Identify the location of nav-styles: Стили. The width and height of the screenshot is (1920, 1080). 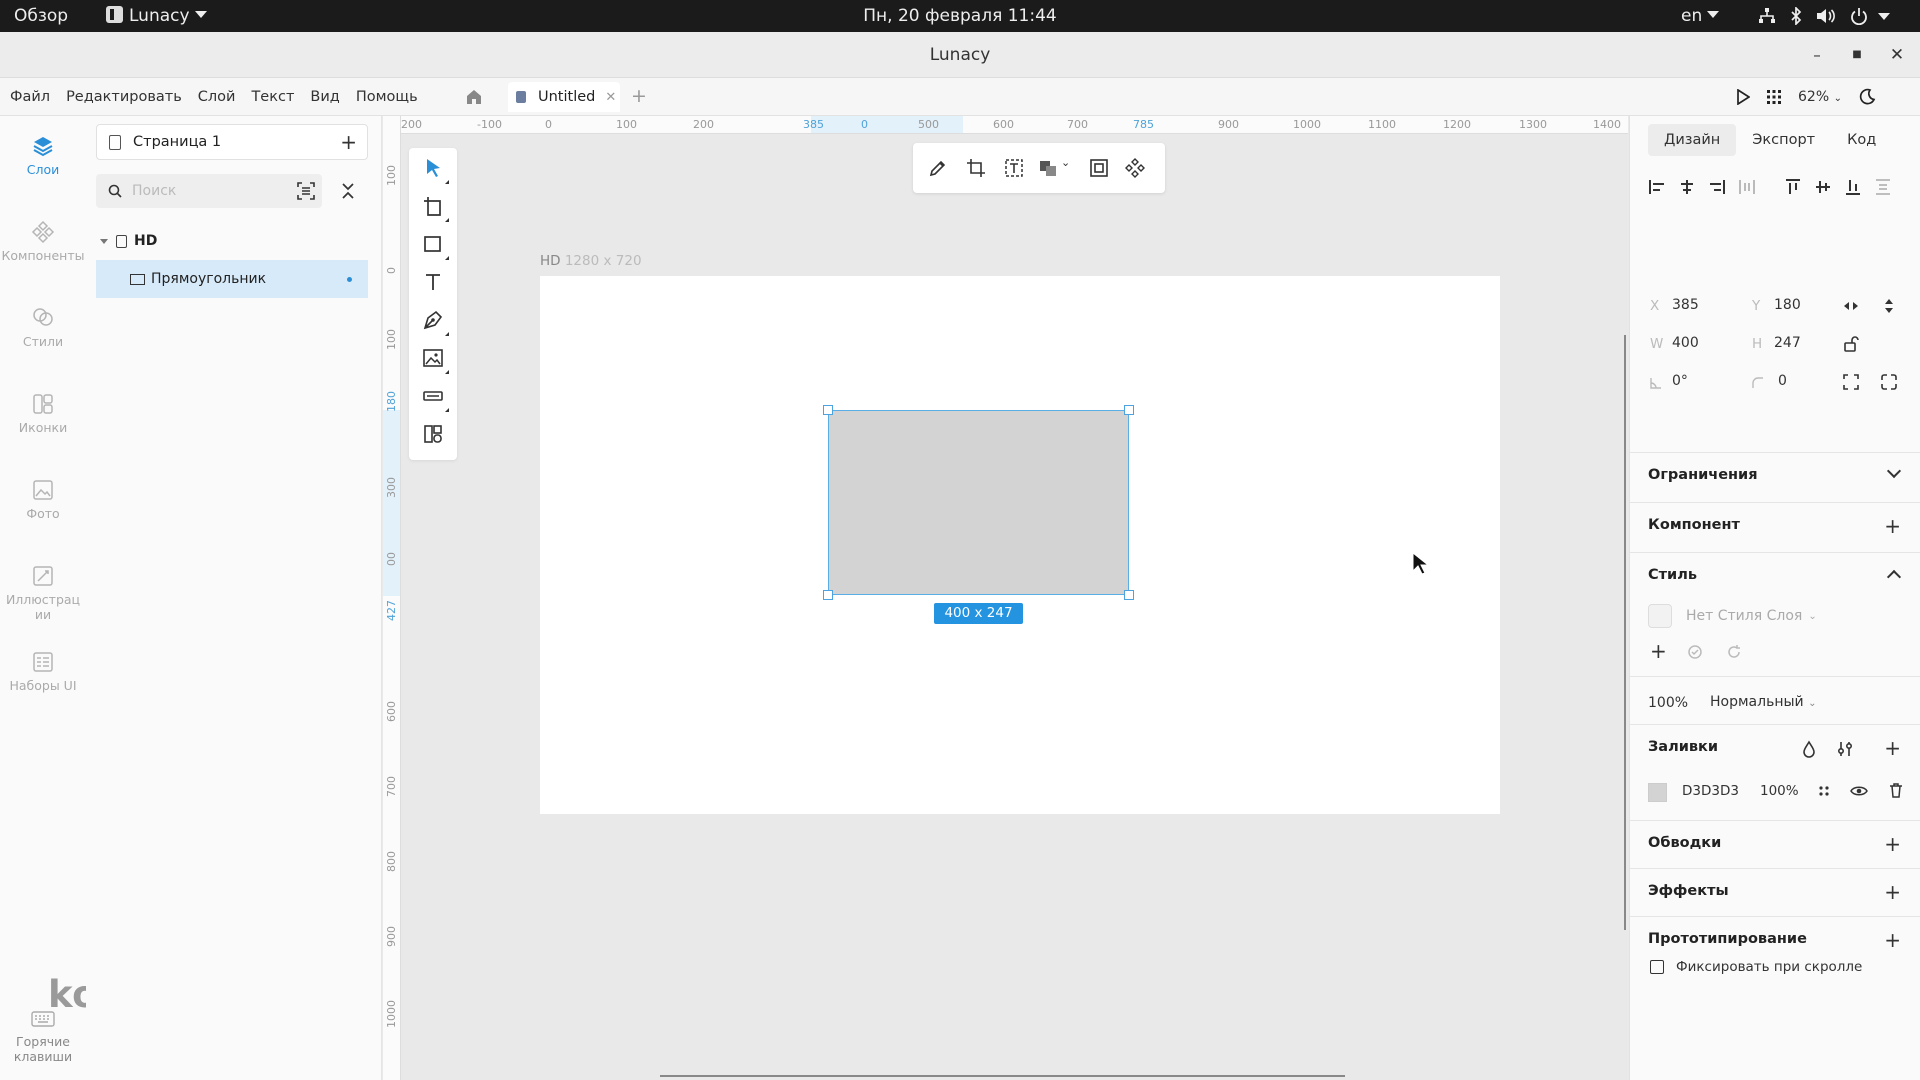
(43, 327).